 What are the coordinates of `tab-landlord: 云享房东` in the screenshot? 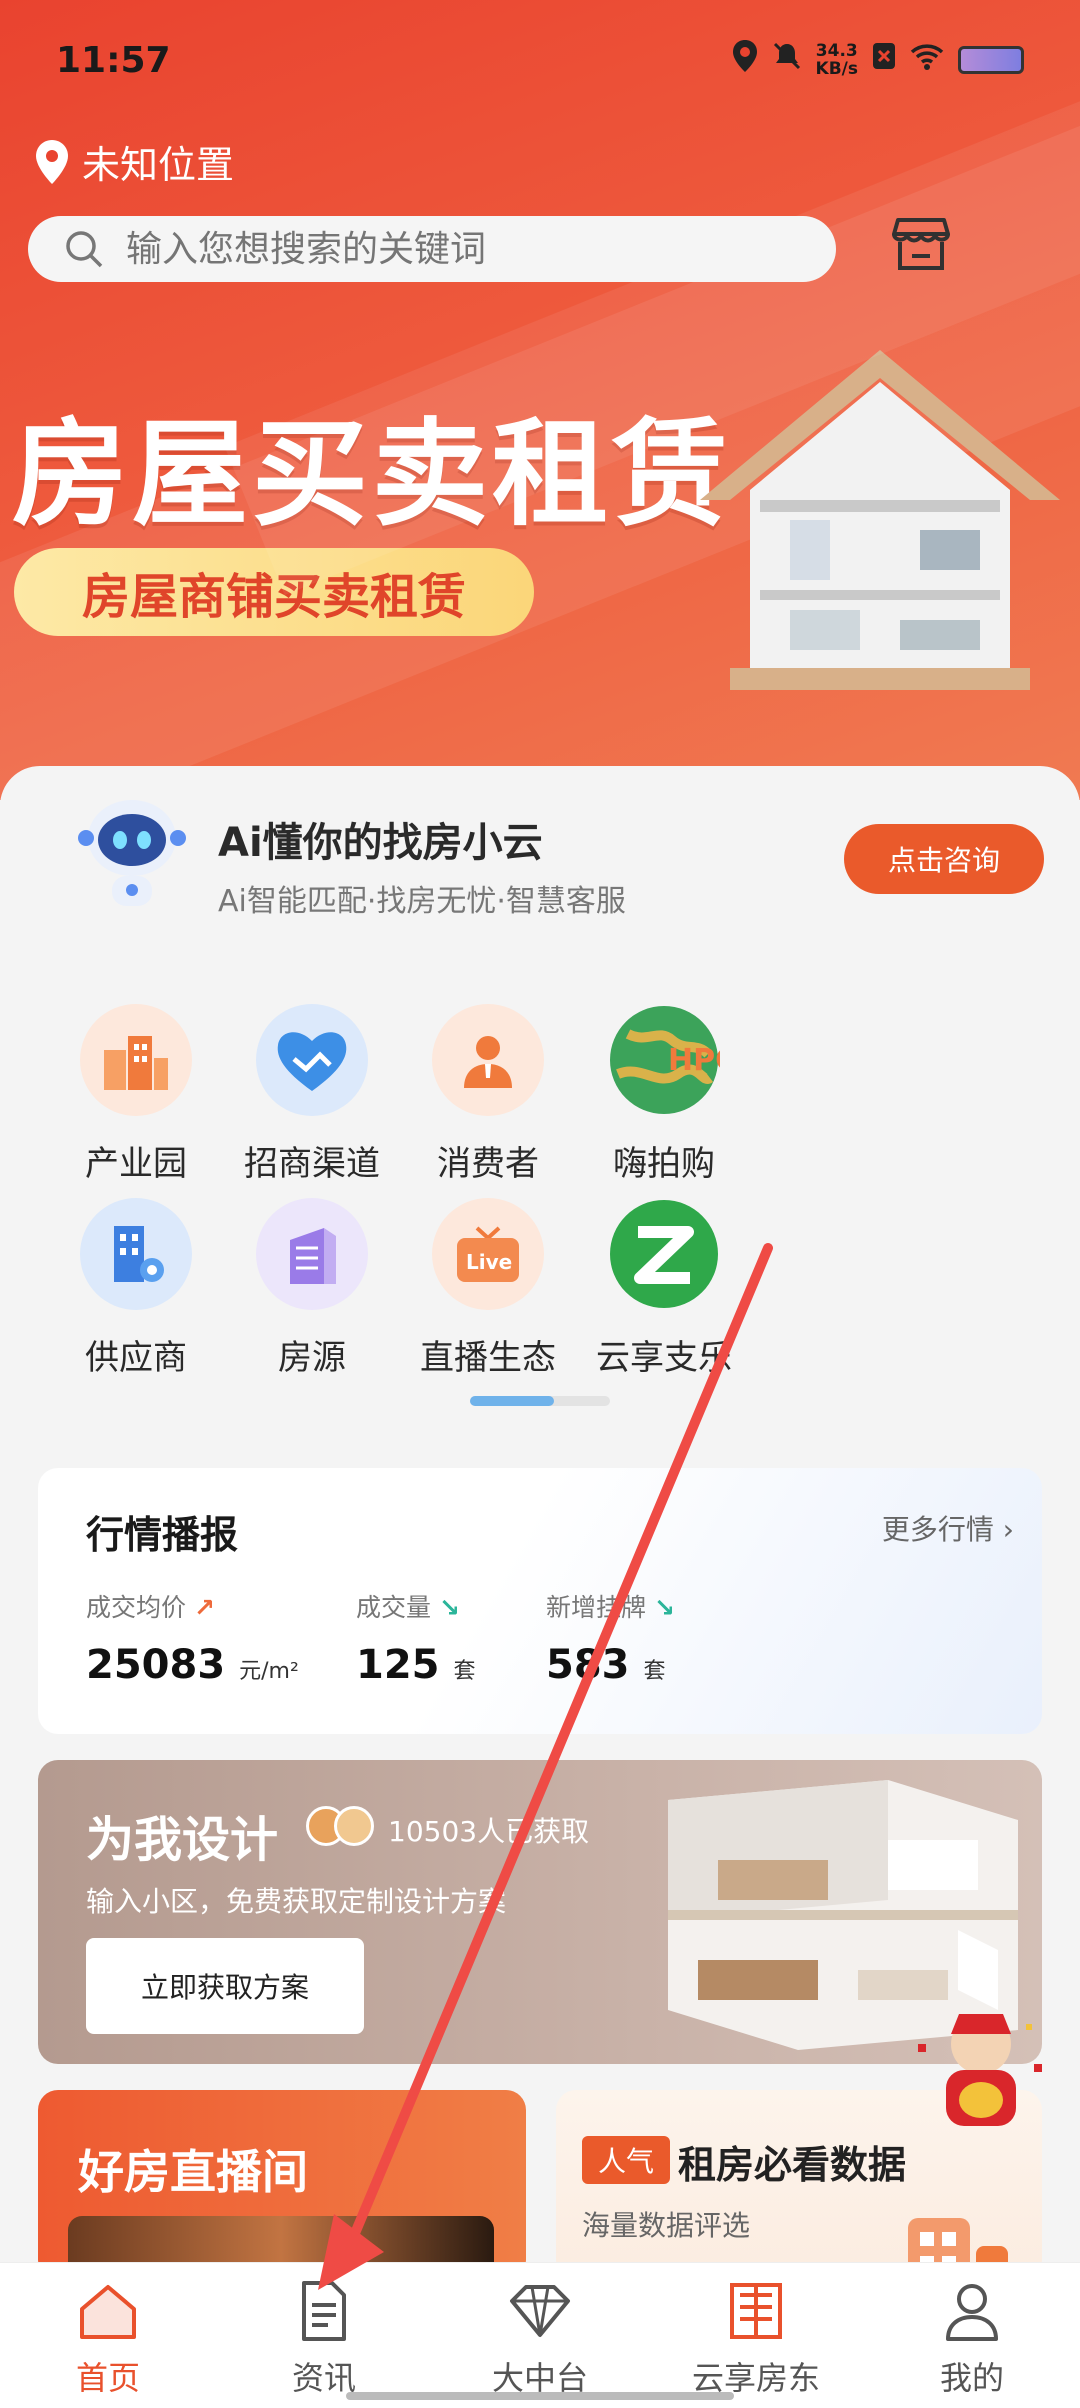 It's located at (756, 2339).